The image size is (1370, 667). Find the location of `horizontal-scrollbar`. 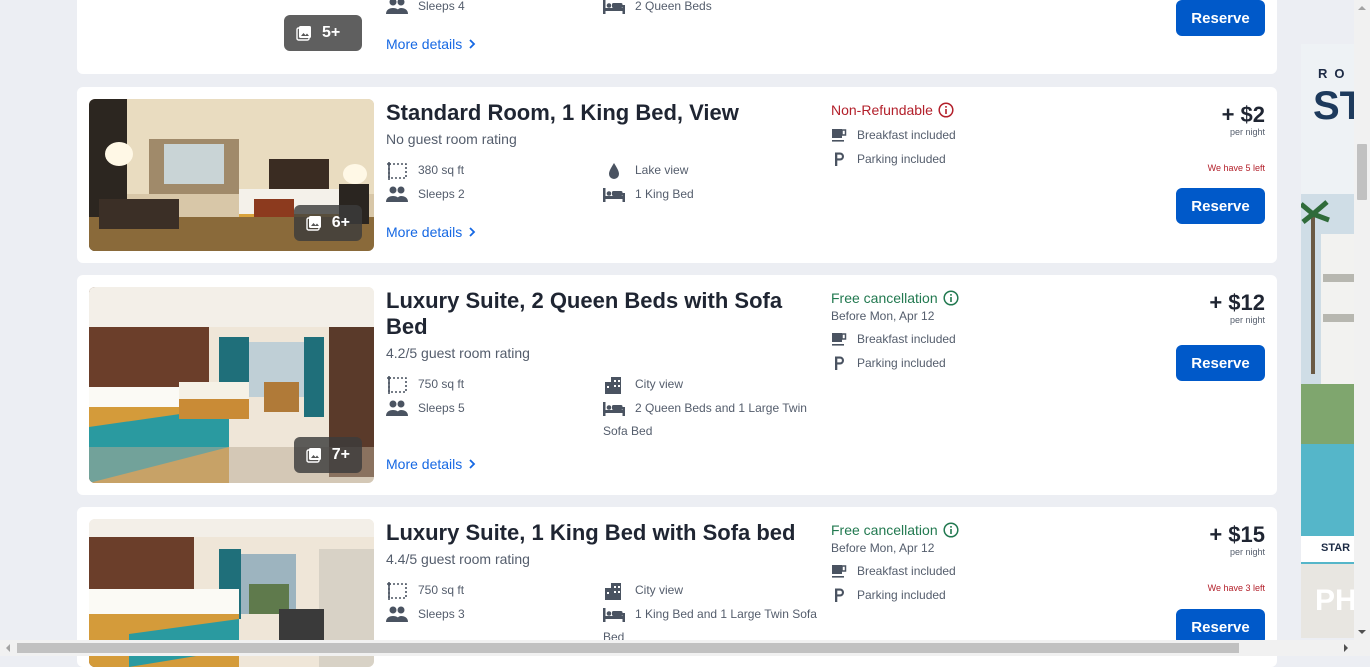

horizontal-scrollbar is located at coordinates (685, 648).